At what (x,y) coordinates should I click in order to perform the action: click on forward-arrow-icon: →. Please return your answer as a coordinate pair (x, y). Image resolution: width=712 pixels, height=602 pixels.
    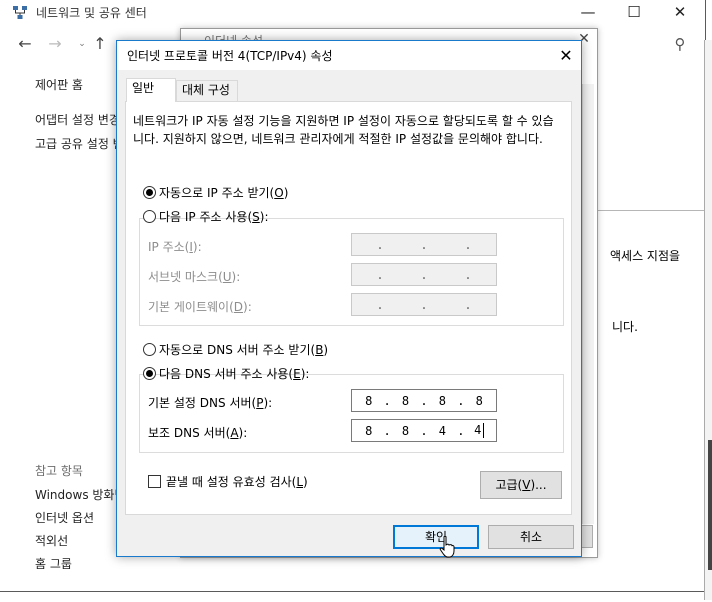
    Looking at the image, I should click on (55, 44).